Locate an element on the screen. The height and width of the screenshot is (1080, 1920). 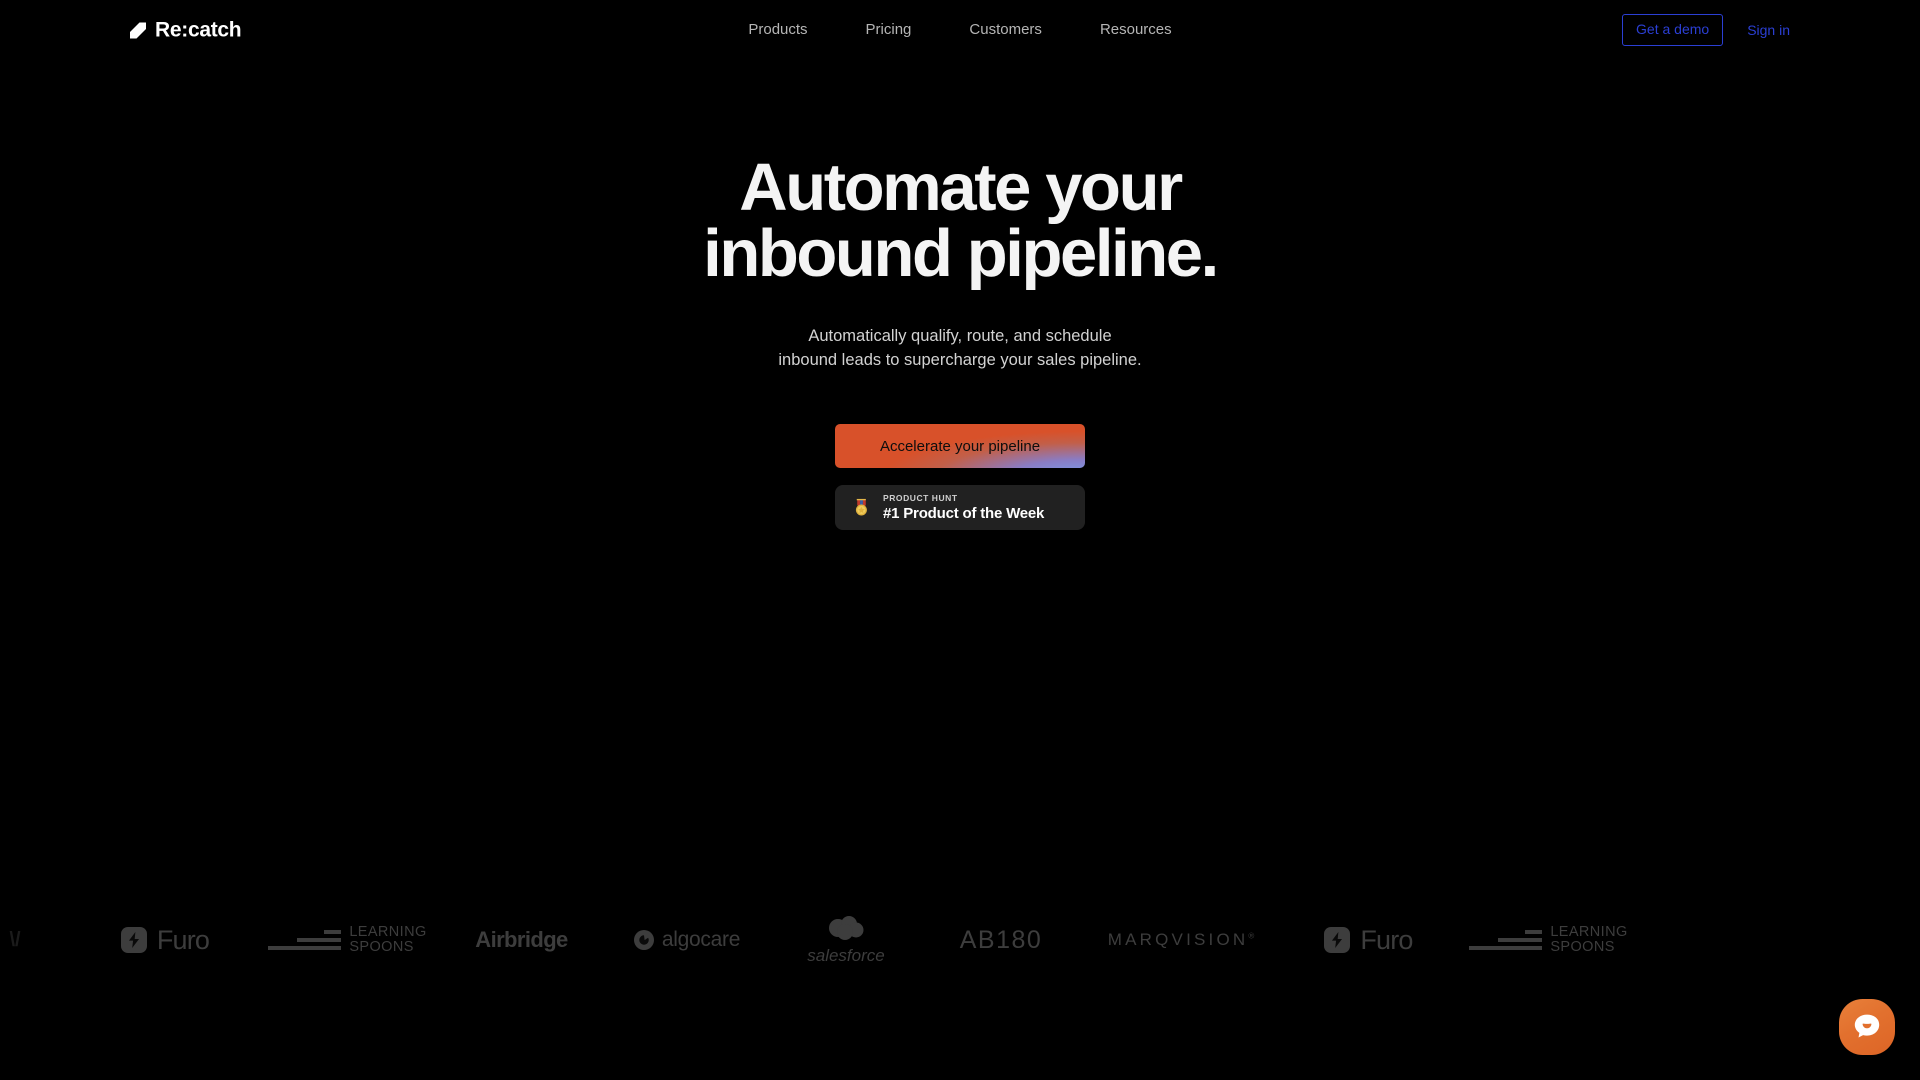
product-hunt-eyebrow: PRODUCT HUNT is located at coordinates (920, 497).